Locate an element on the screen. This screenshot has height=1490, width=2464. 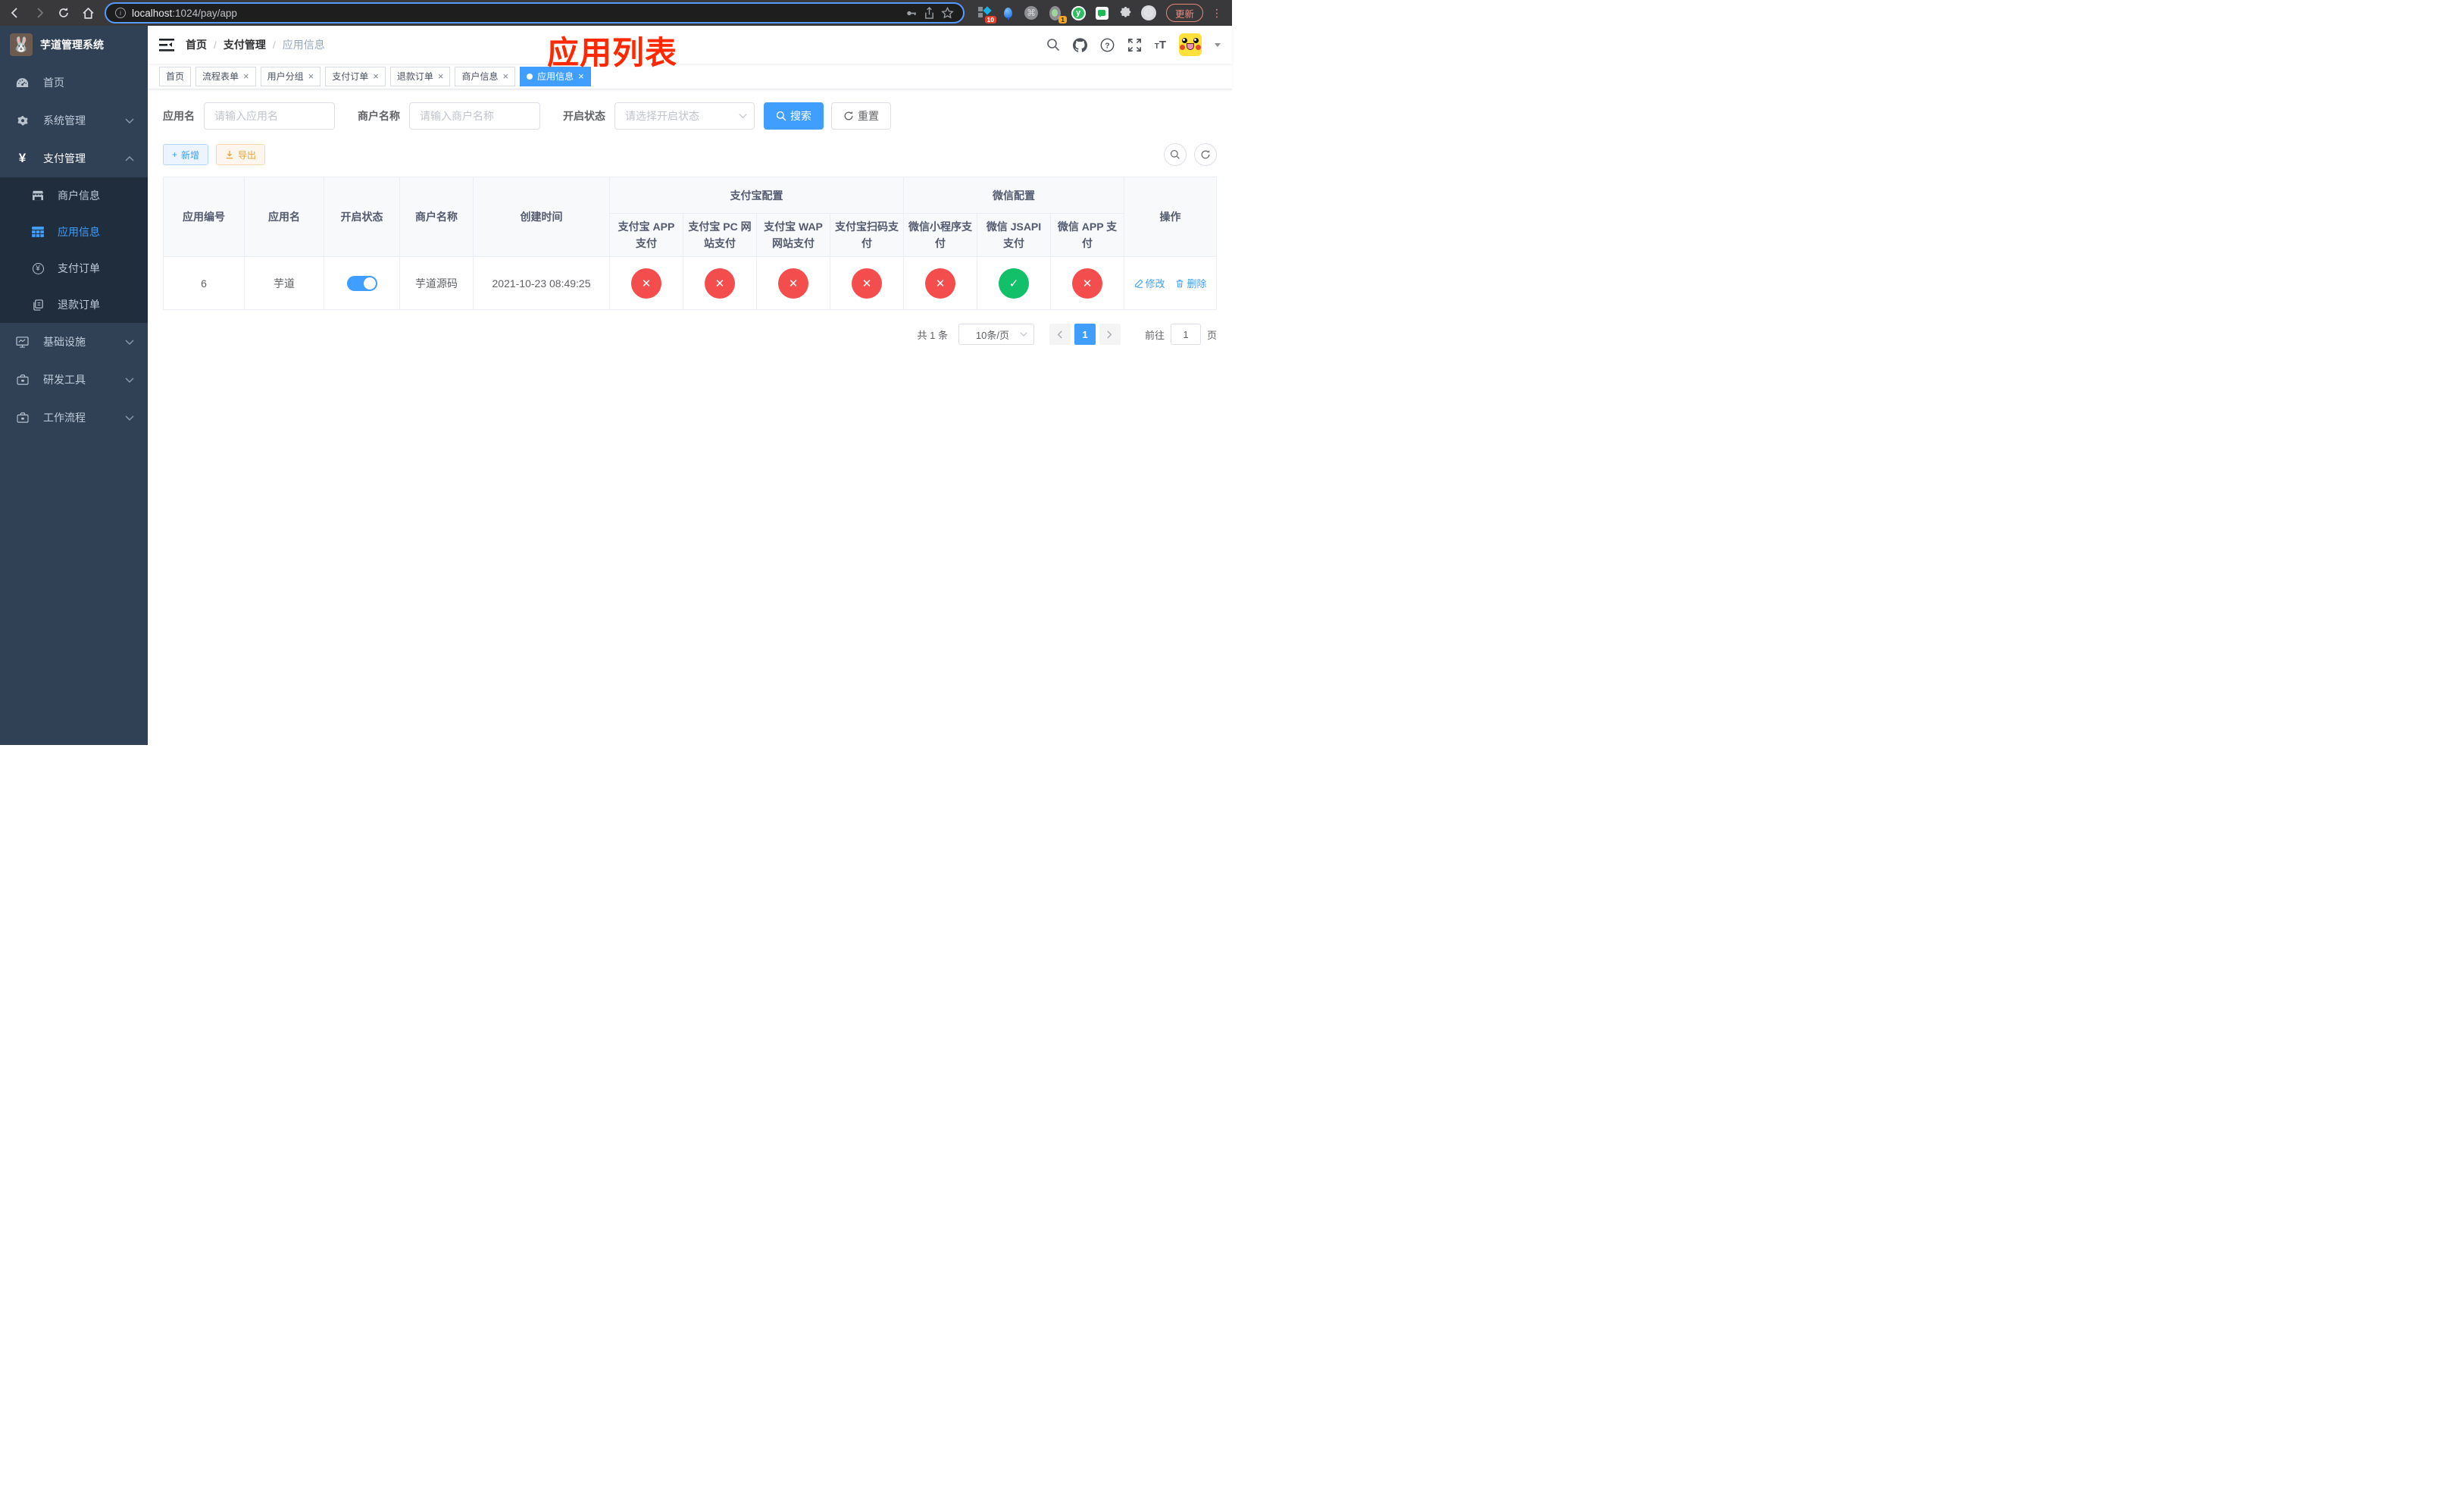
sidebar-item-label: 系统管理 is located at coordinates (64, 120).